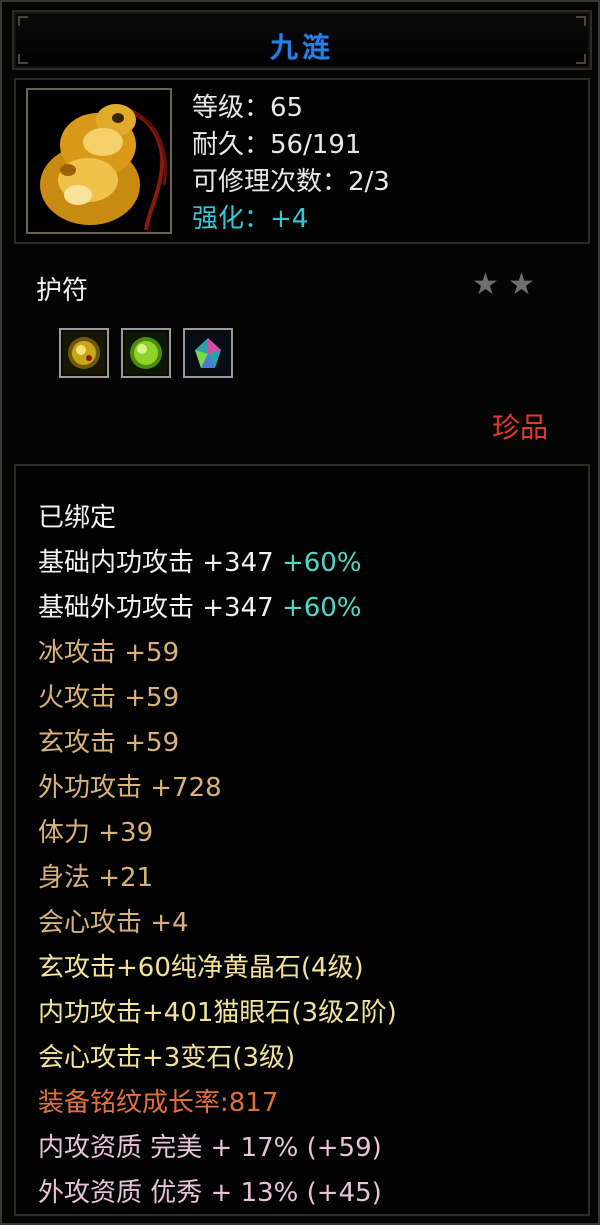 The height and width of the screenshot is (1225, 600). I want to click on growth-rate: 装备铭纹成长率:817, so click(158, 1103).